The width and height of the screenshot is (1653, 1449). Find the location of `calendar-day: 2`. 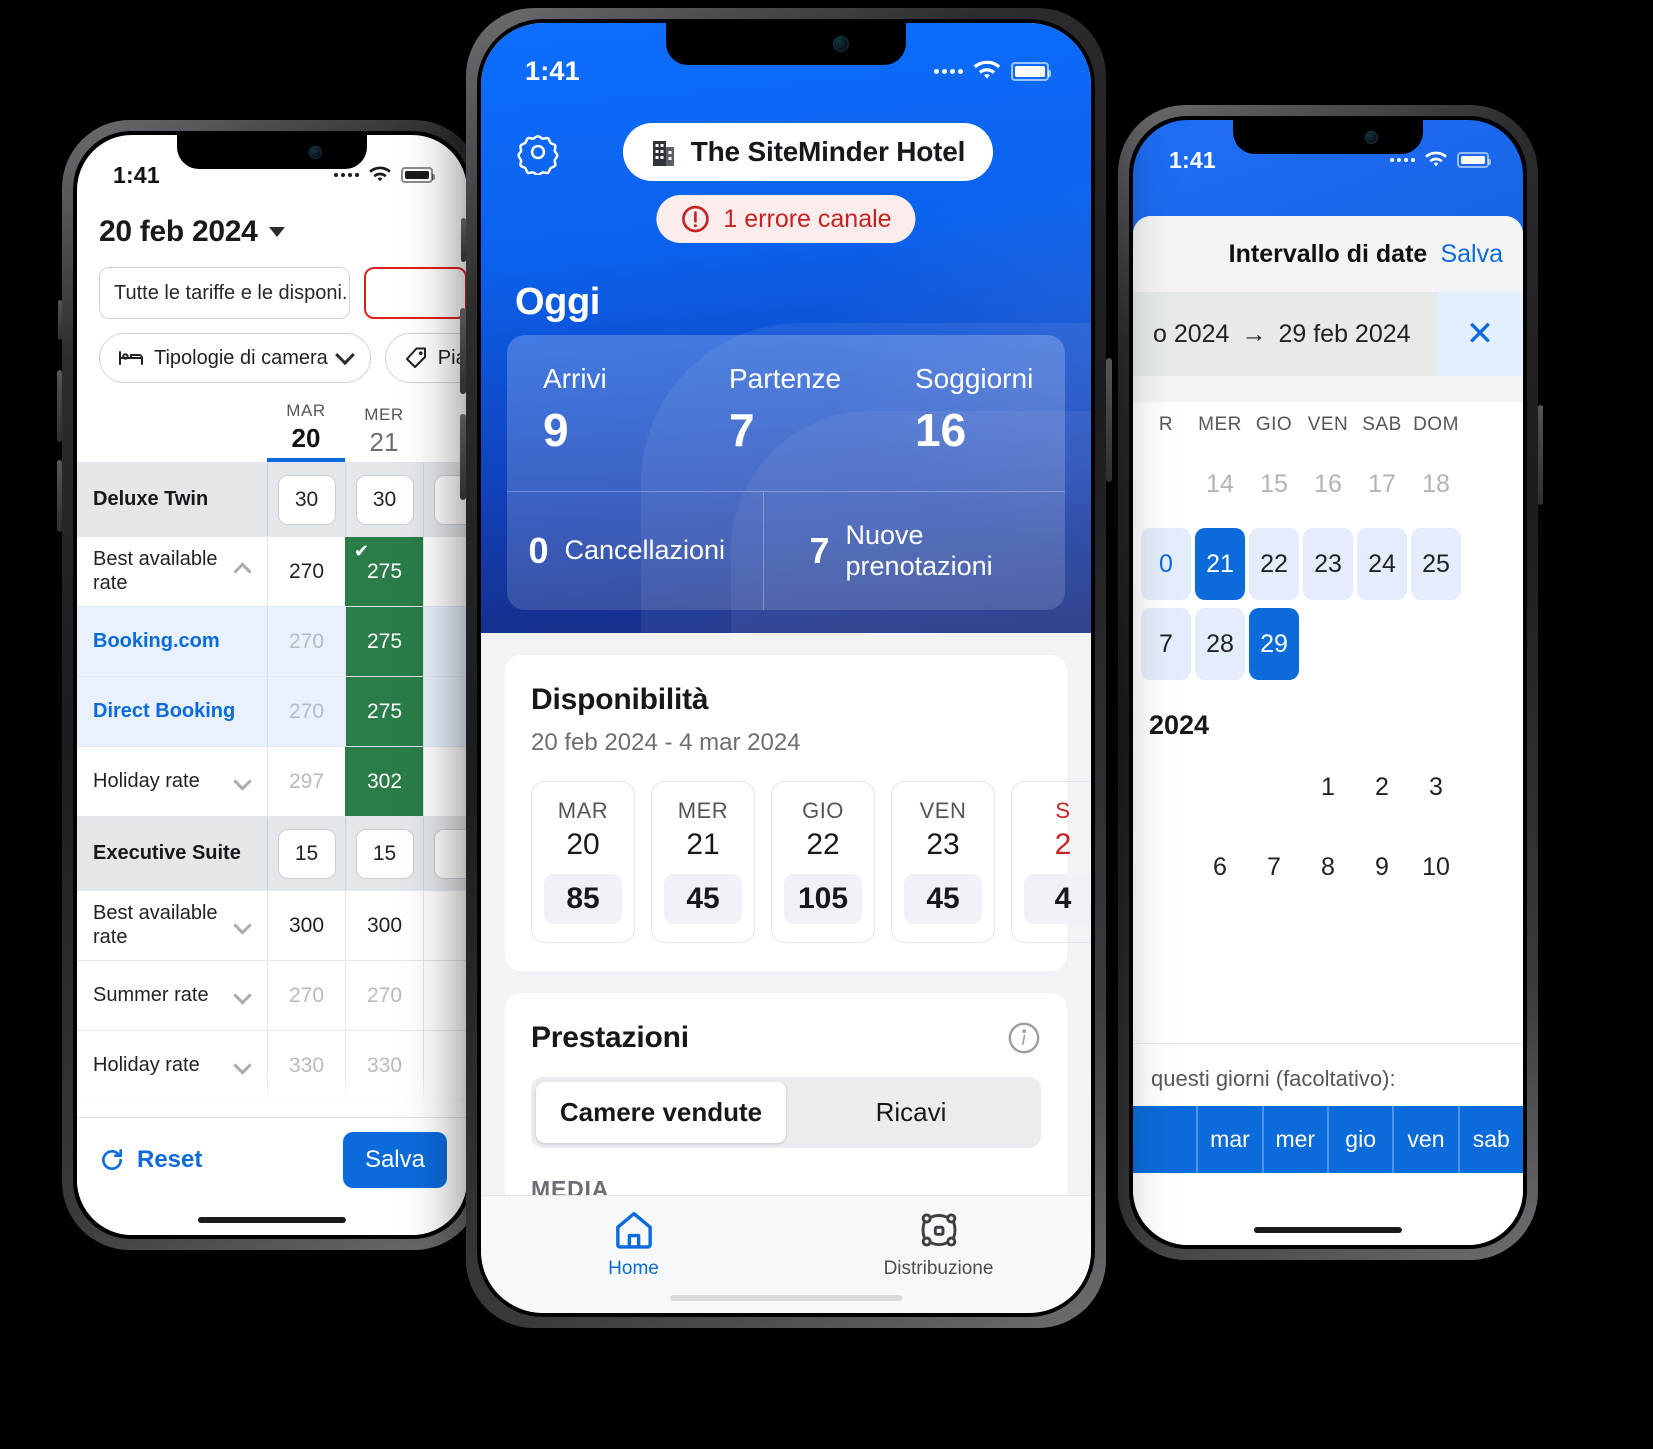

calendar-day: 2 is located at coordinates (1382, 787).